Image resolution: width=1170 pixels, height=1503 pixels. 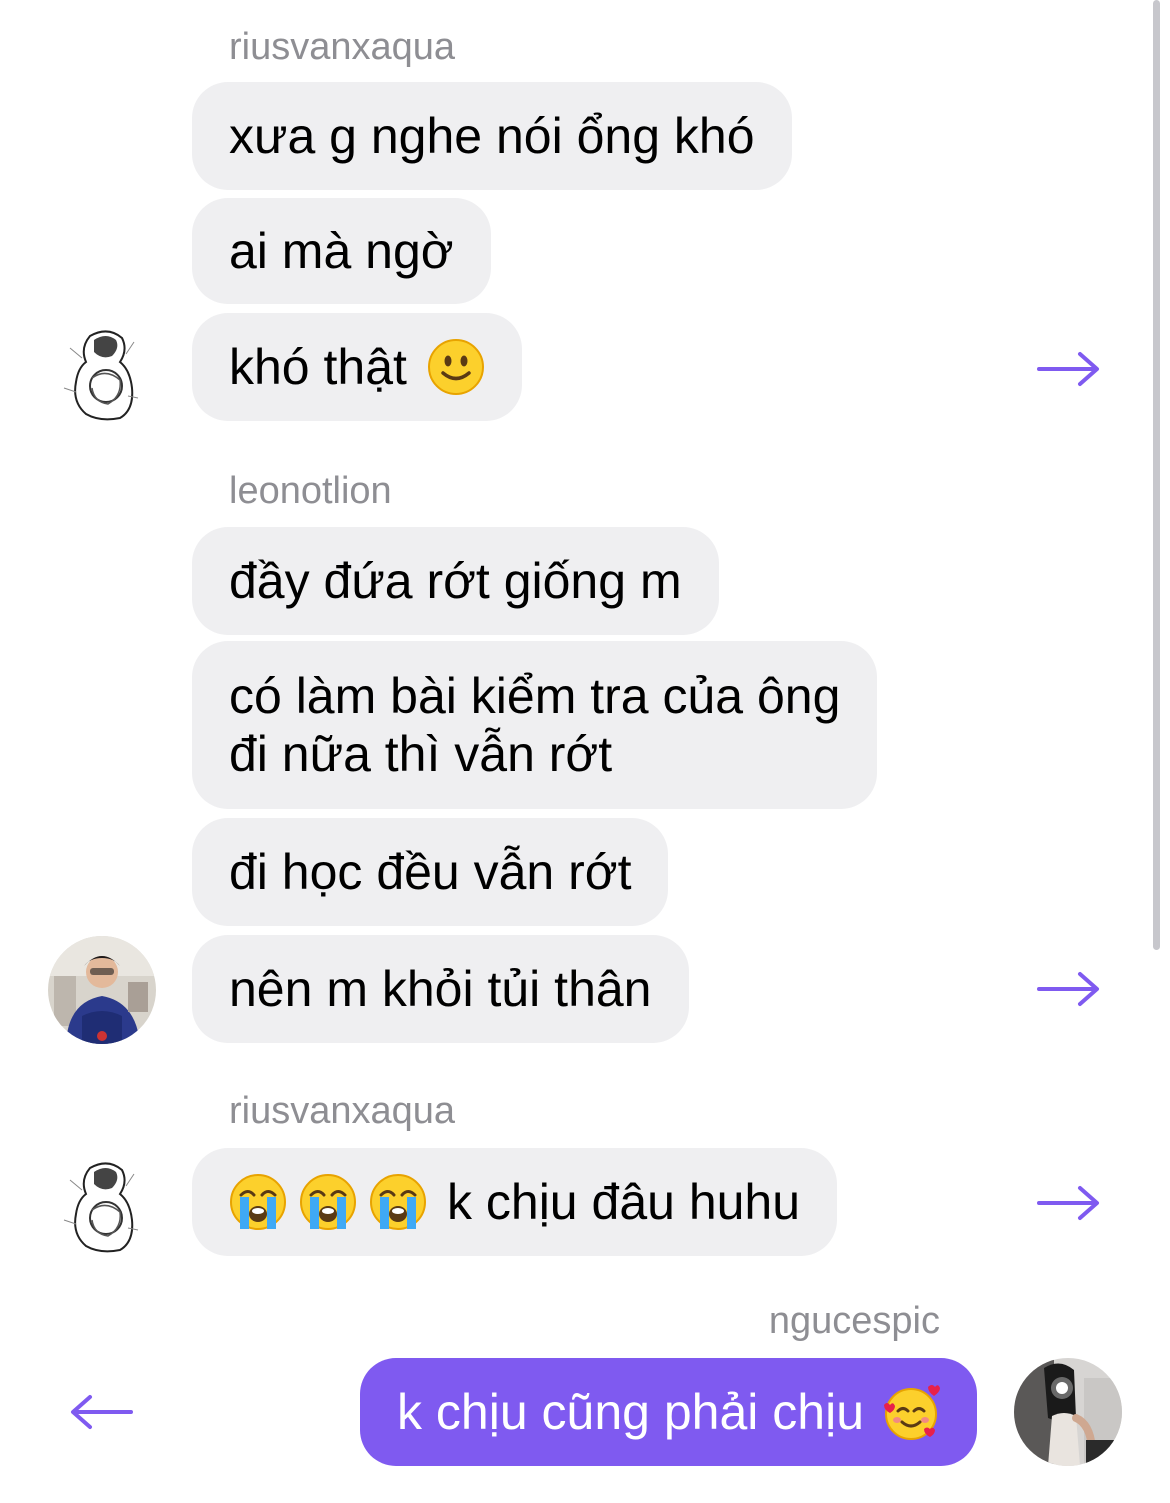 What do you see at coordinates (310, 491) in the screenshot?
I see `sender-name: leonotlion` at bounding box center [310, 491].